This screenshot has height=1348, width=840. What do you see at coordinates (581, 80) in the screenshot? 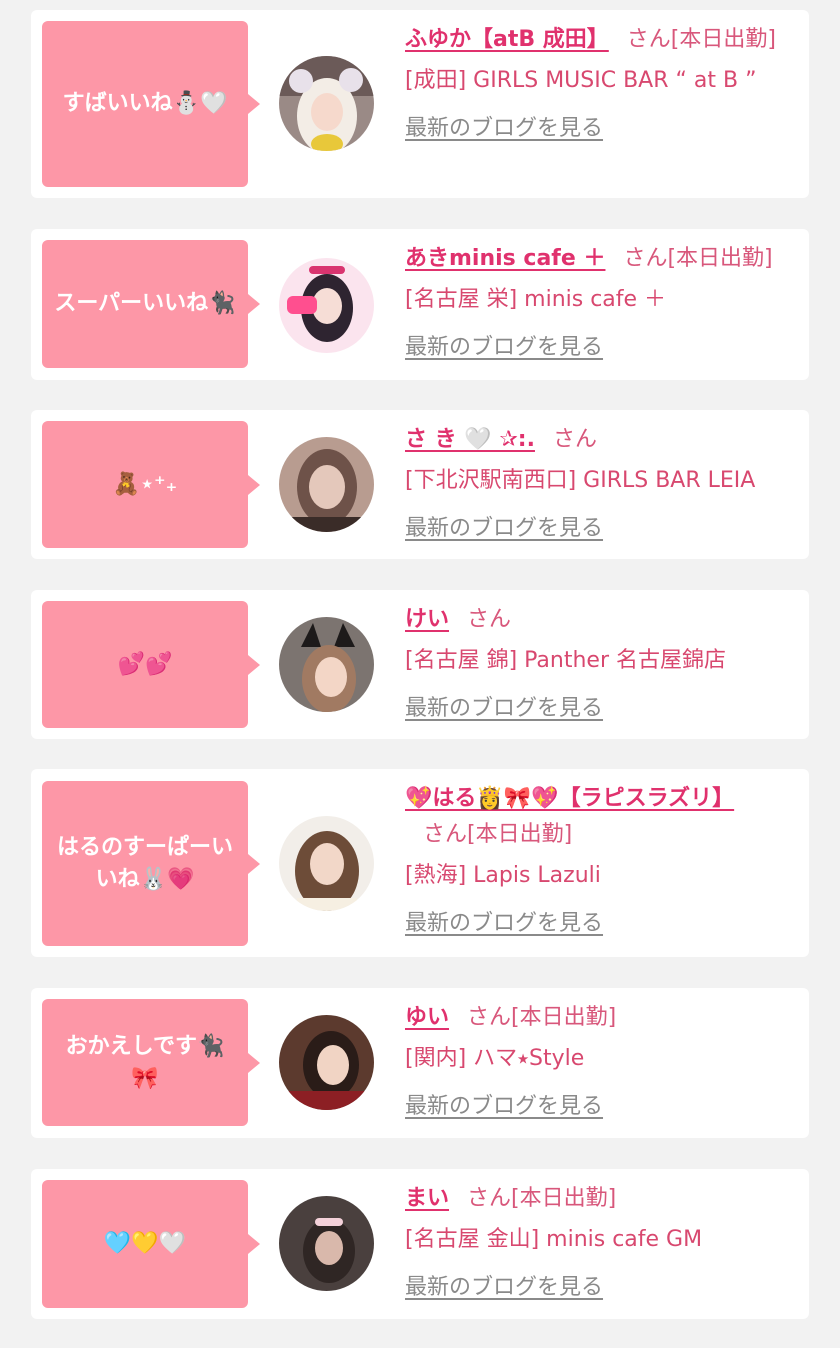
I see `shop-name: [成田] GIRLS MUSIC BAR “ at B ”` at bounding box center [581, 80].